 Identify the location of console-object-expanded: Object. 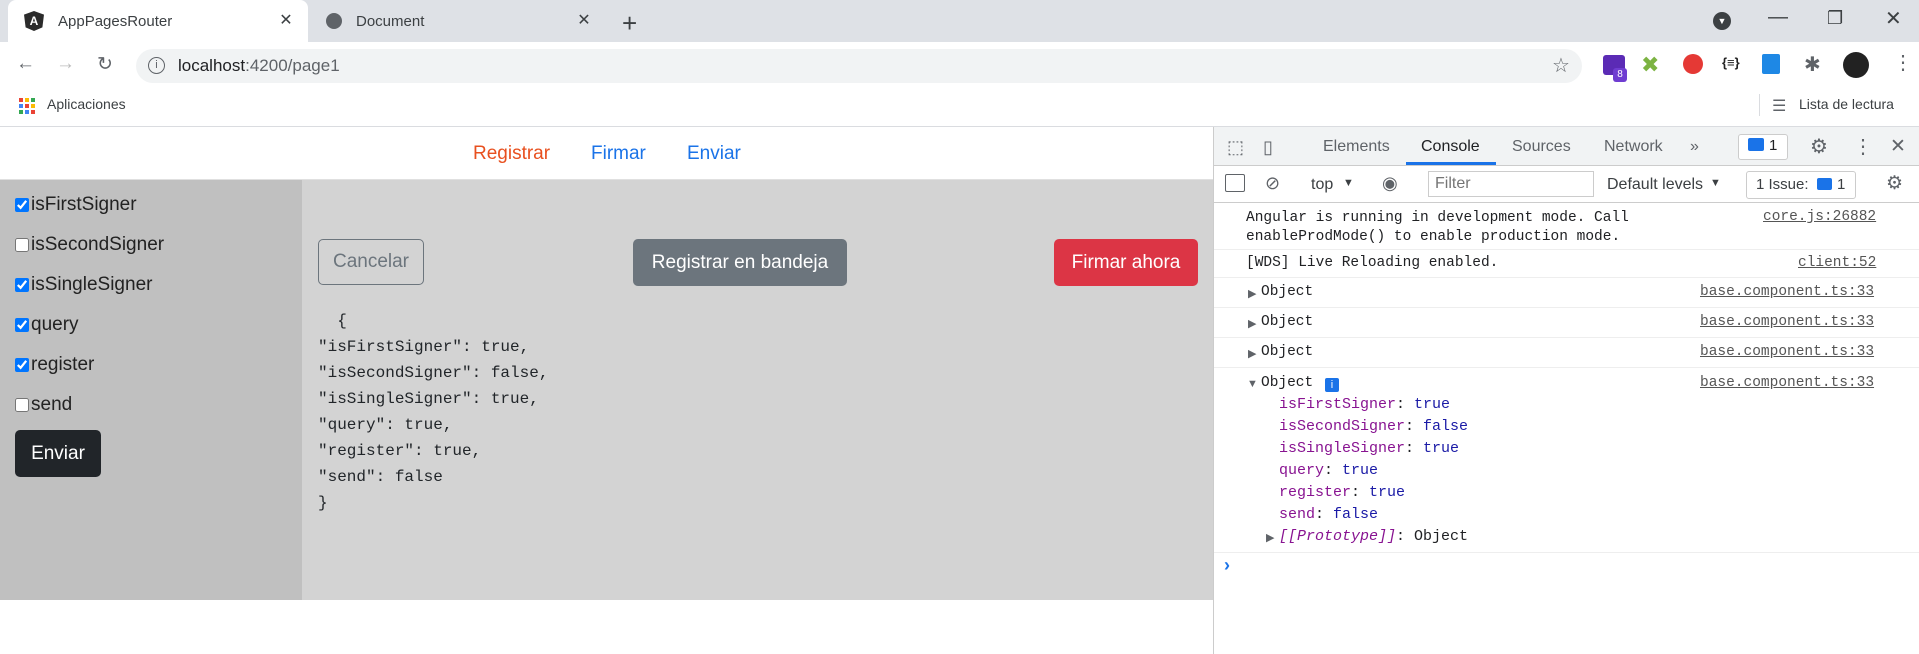
(1287, 383).